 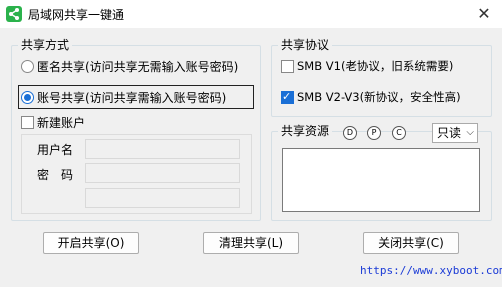 I want to click on smb1-checkbox, so click(x=287, y=66).